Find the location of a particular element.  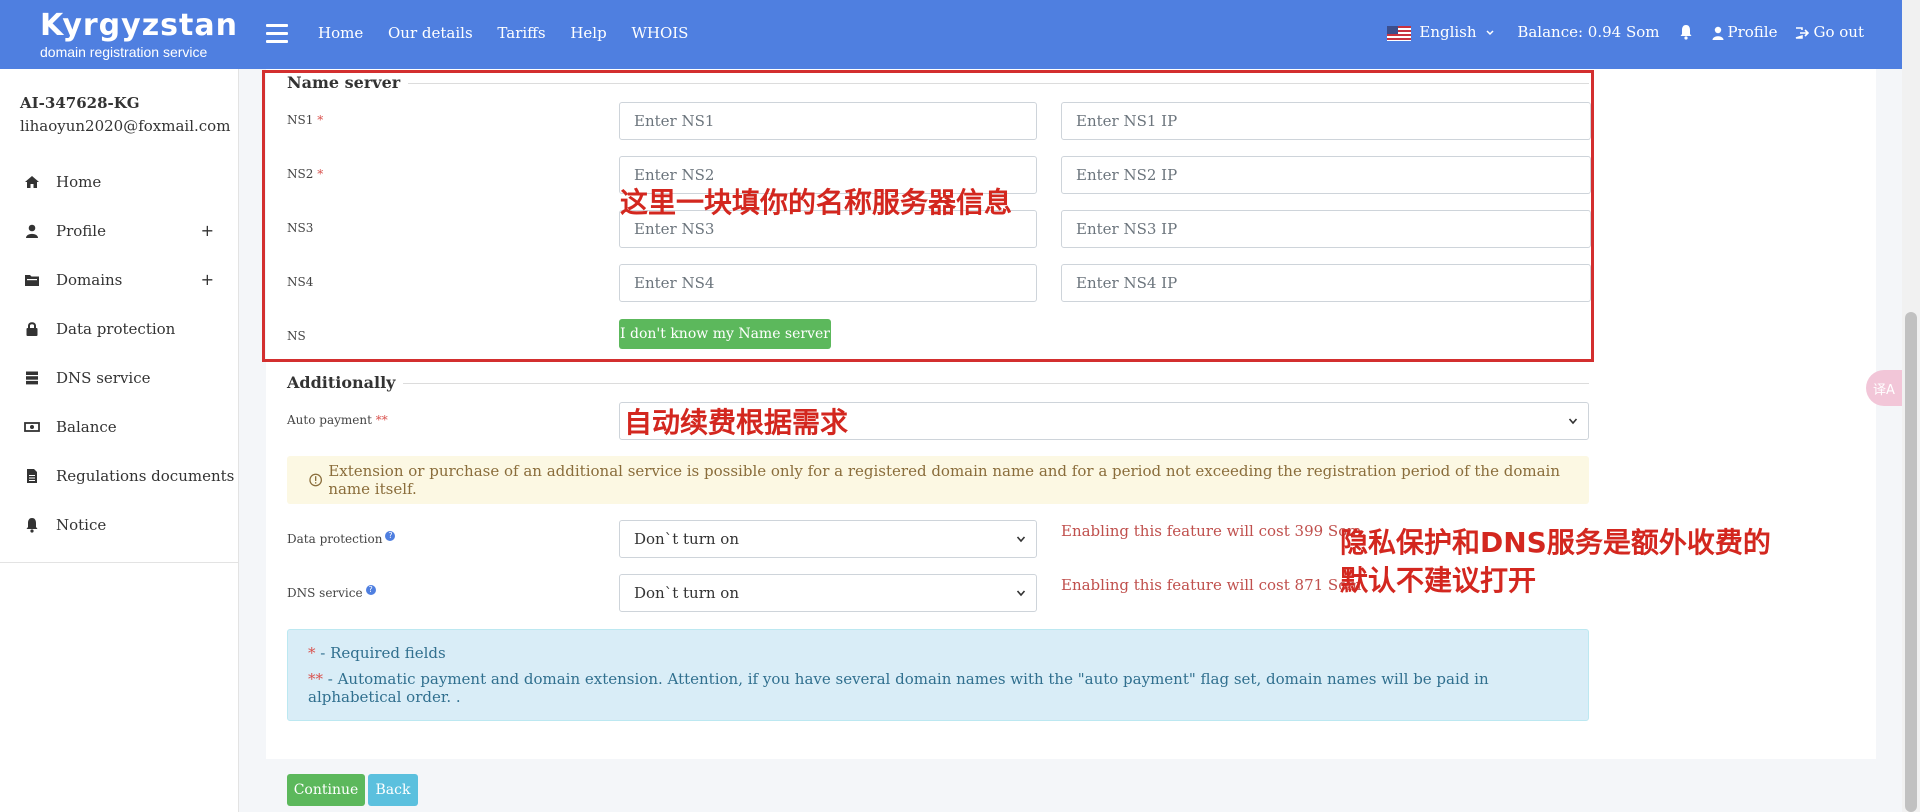

home-icon is located at coordinates (32, 181).